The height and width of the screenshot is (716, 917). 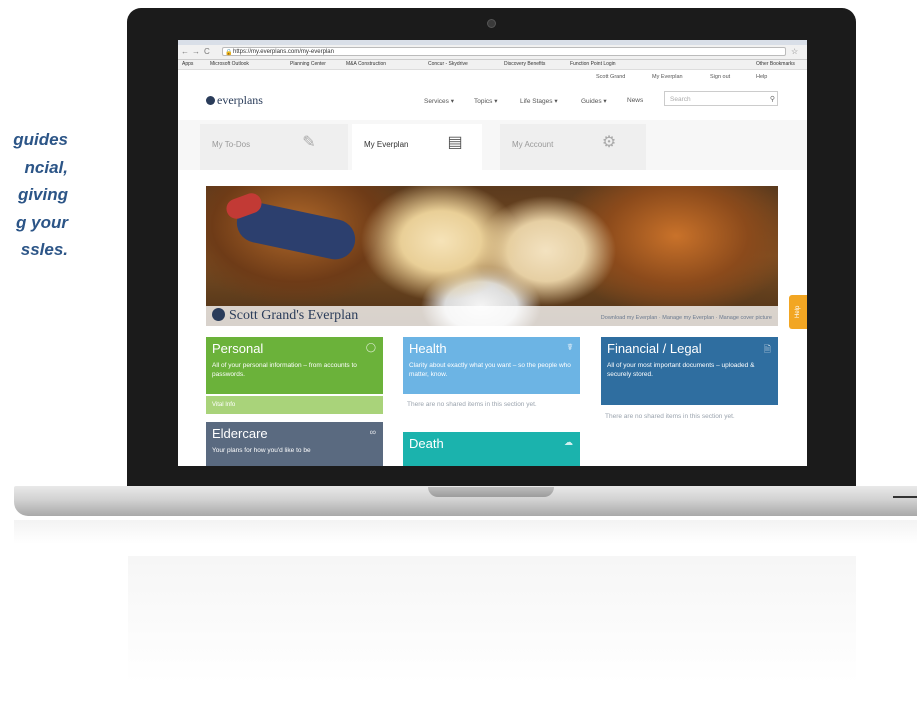 What do you see at coordinates (229, 64) in the screenshot?
I see `bookmark-item: Microsoft Outlook` at bounding box center [229, 64].